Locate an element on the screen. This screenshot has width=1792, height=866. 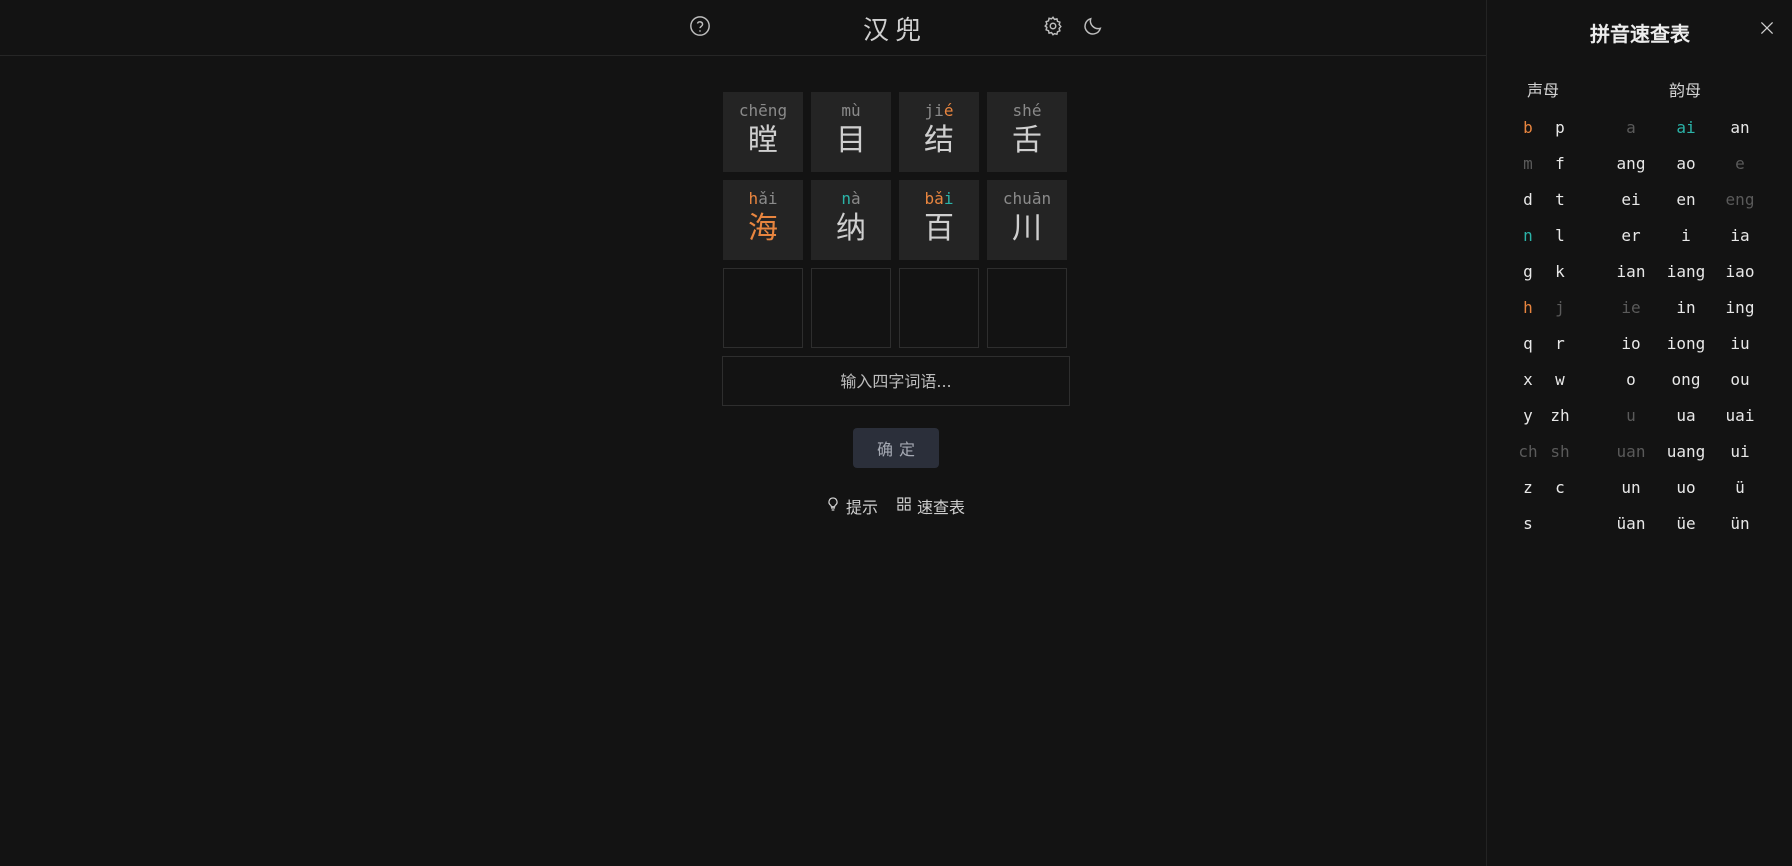
final-item: ai is located at coordinates (1686, 127).